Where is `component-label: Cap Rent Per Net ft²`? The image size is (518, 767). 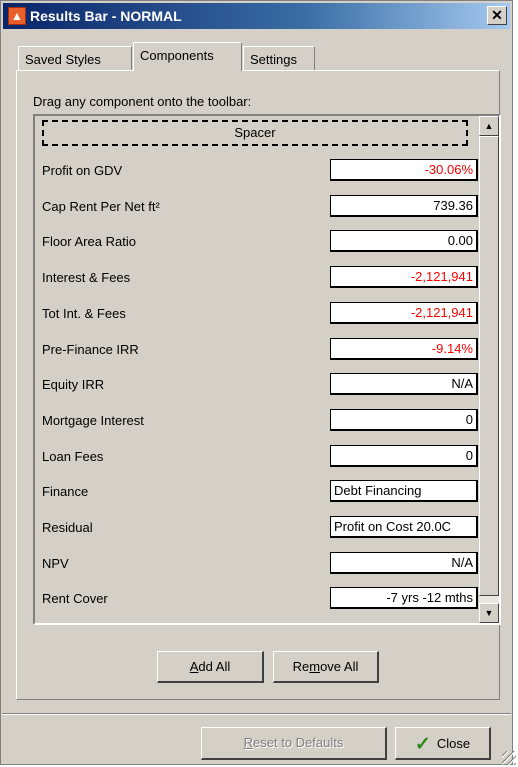 component-label: Cap Rent Per Net ft² is located at coordinates (101, 206).